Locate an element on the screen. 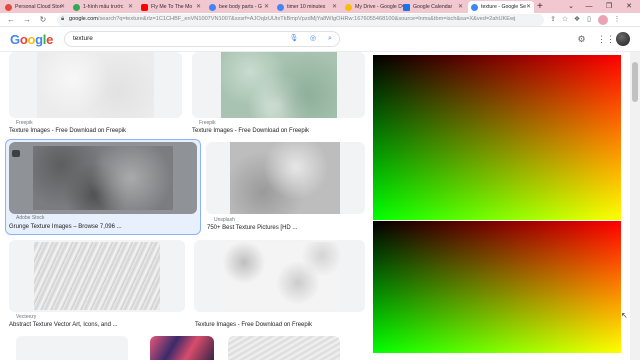 This screenshot has width=640, height=360. avatar is located at coordinates (623, 39).